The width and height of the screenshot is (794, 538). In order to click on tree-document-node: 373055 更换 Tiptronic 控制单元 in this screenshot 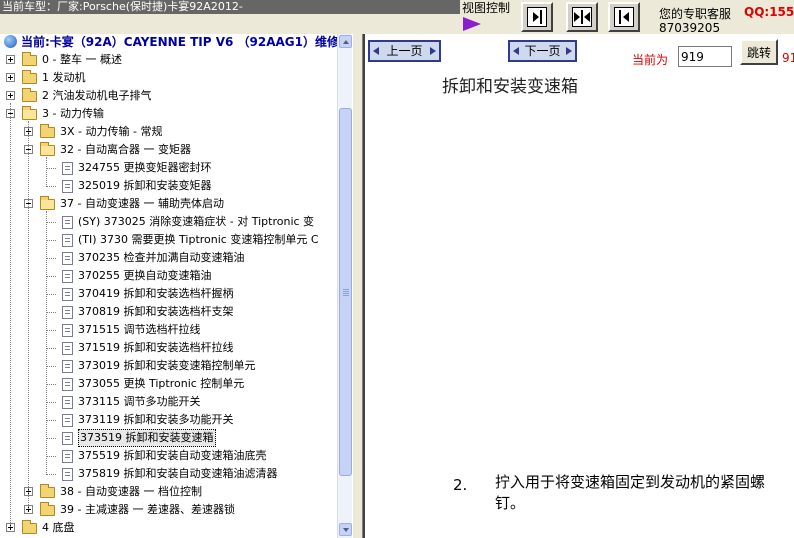, I will do `click(168, 384)`.